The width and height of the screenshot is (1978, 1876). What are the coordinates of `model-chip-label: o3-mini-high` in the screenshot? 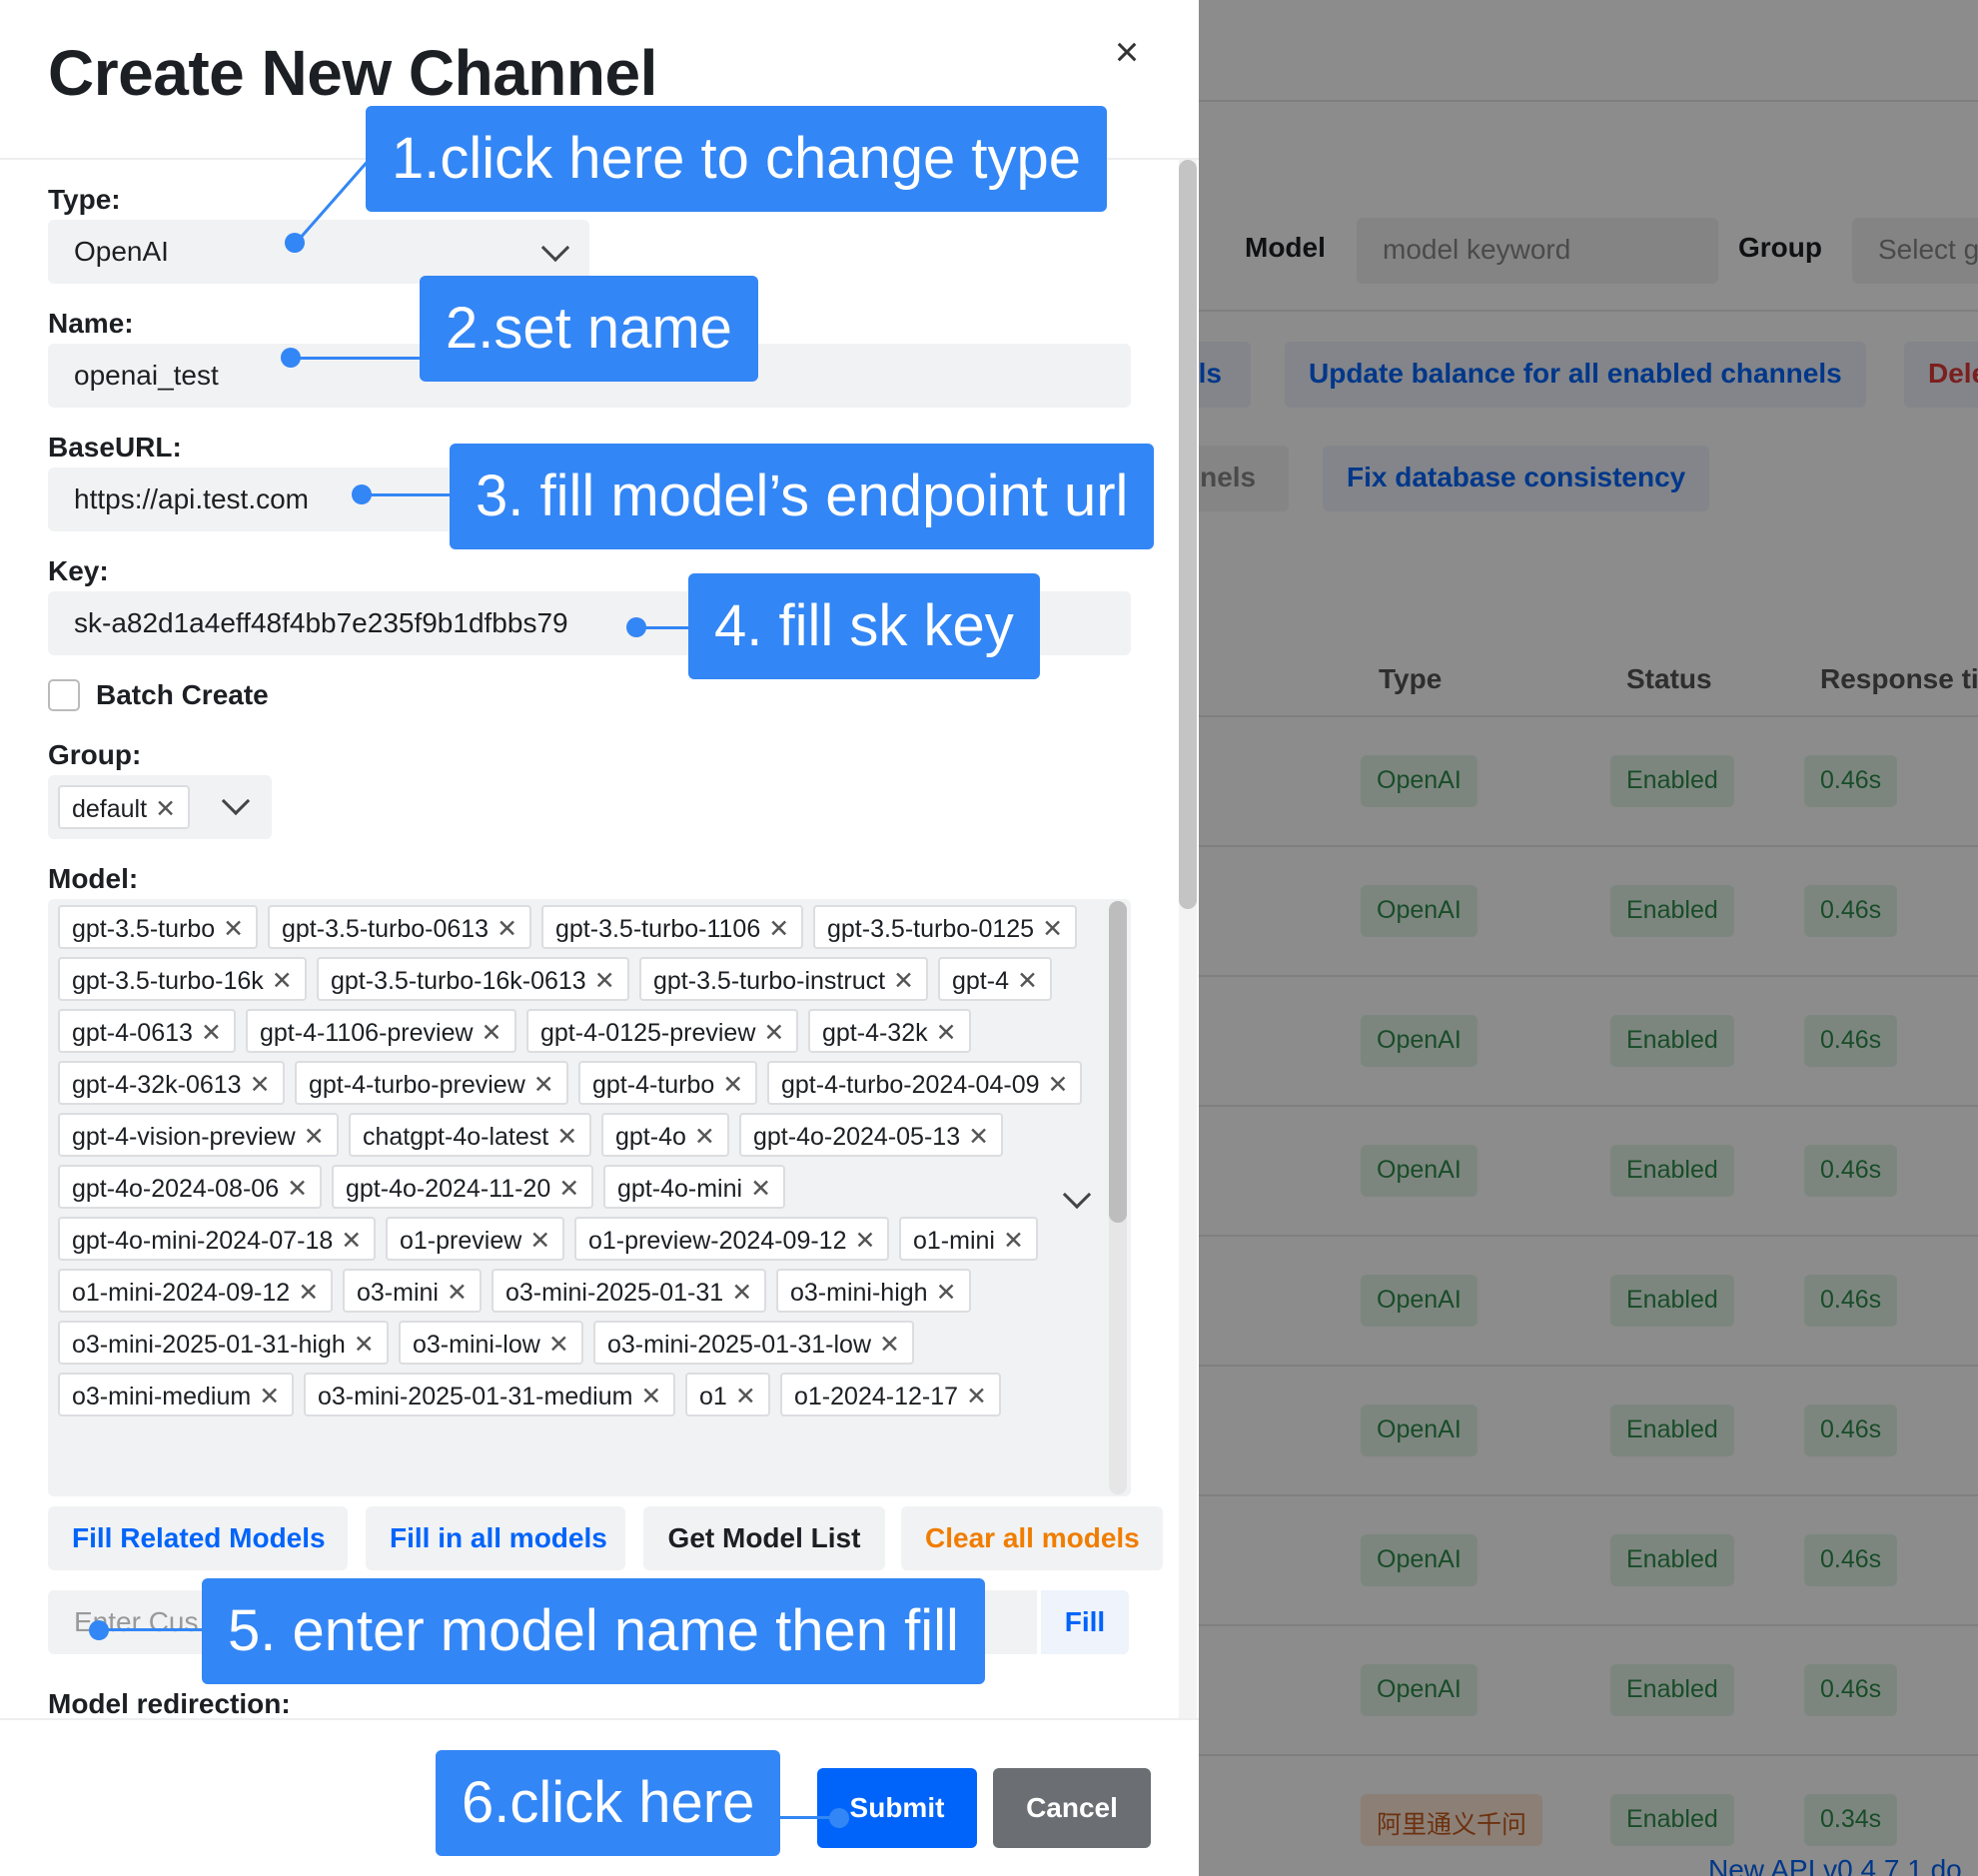 It's located at (859, 1293).